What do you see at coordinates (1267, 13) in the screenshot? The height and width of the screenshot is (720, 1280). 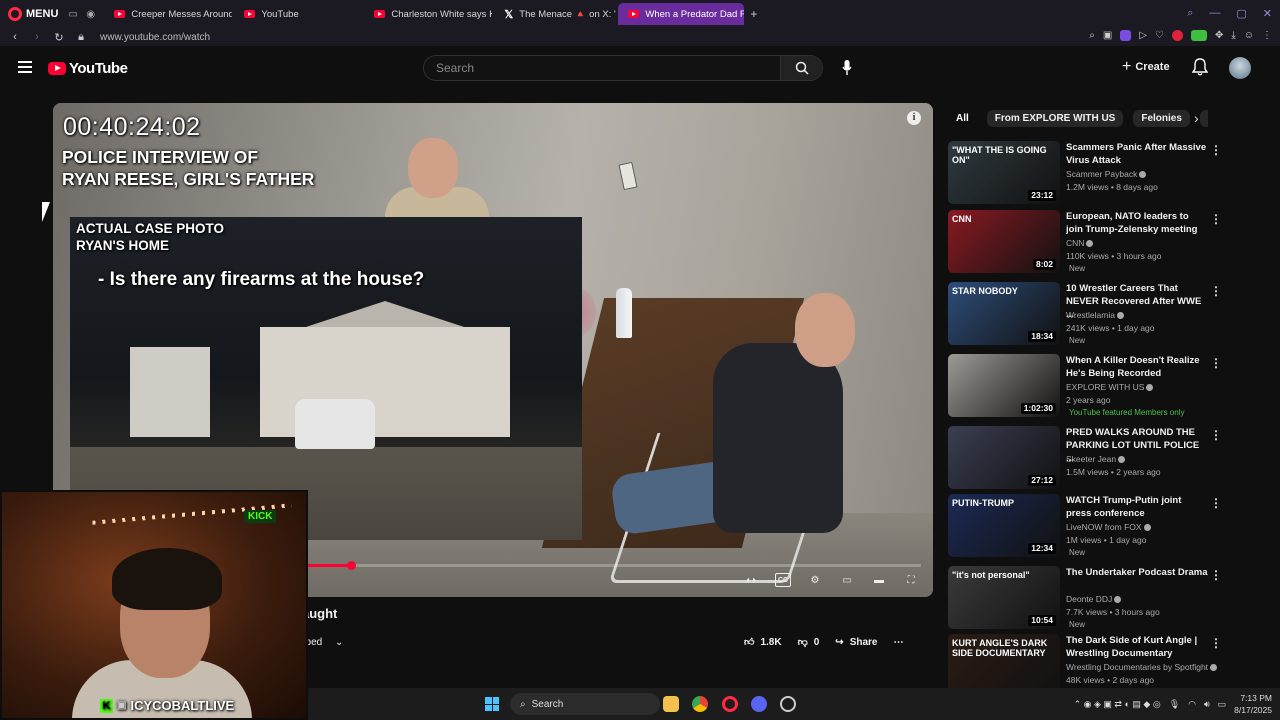 I see `close-icon: ✕` at bounding box center [1267, 13].